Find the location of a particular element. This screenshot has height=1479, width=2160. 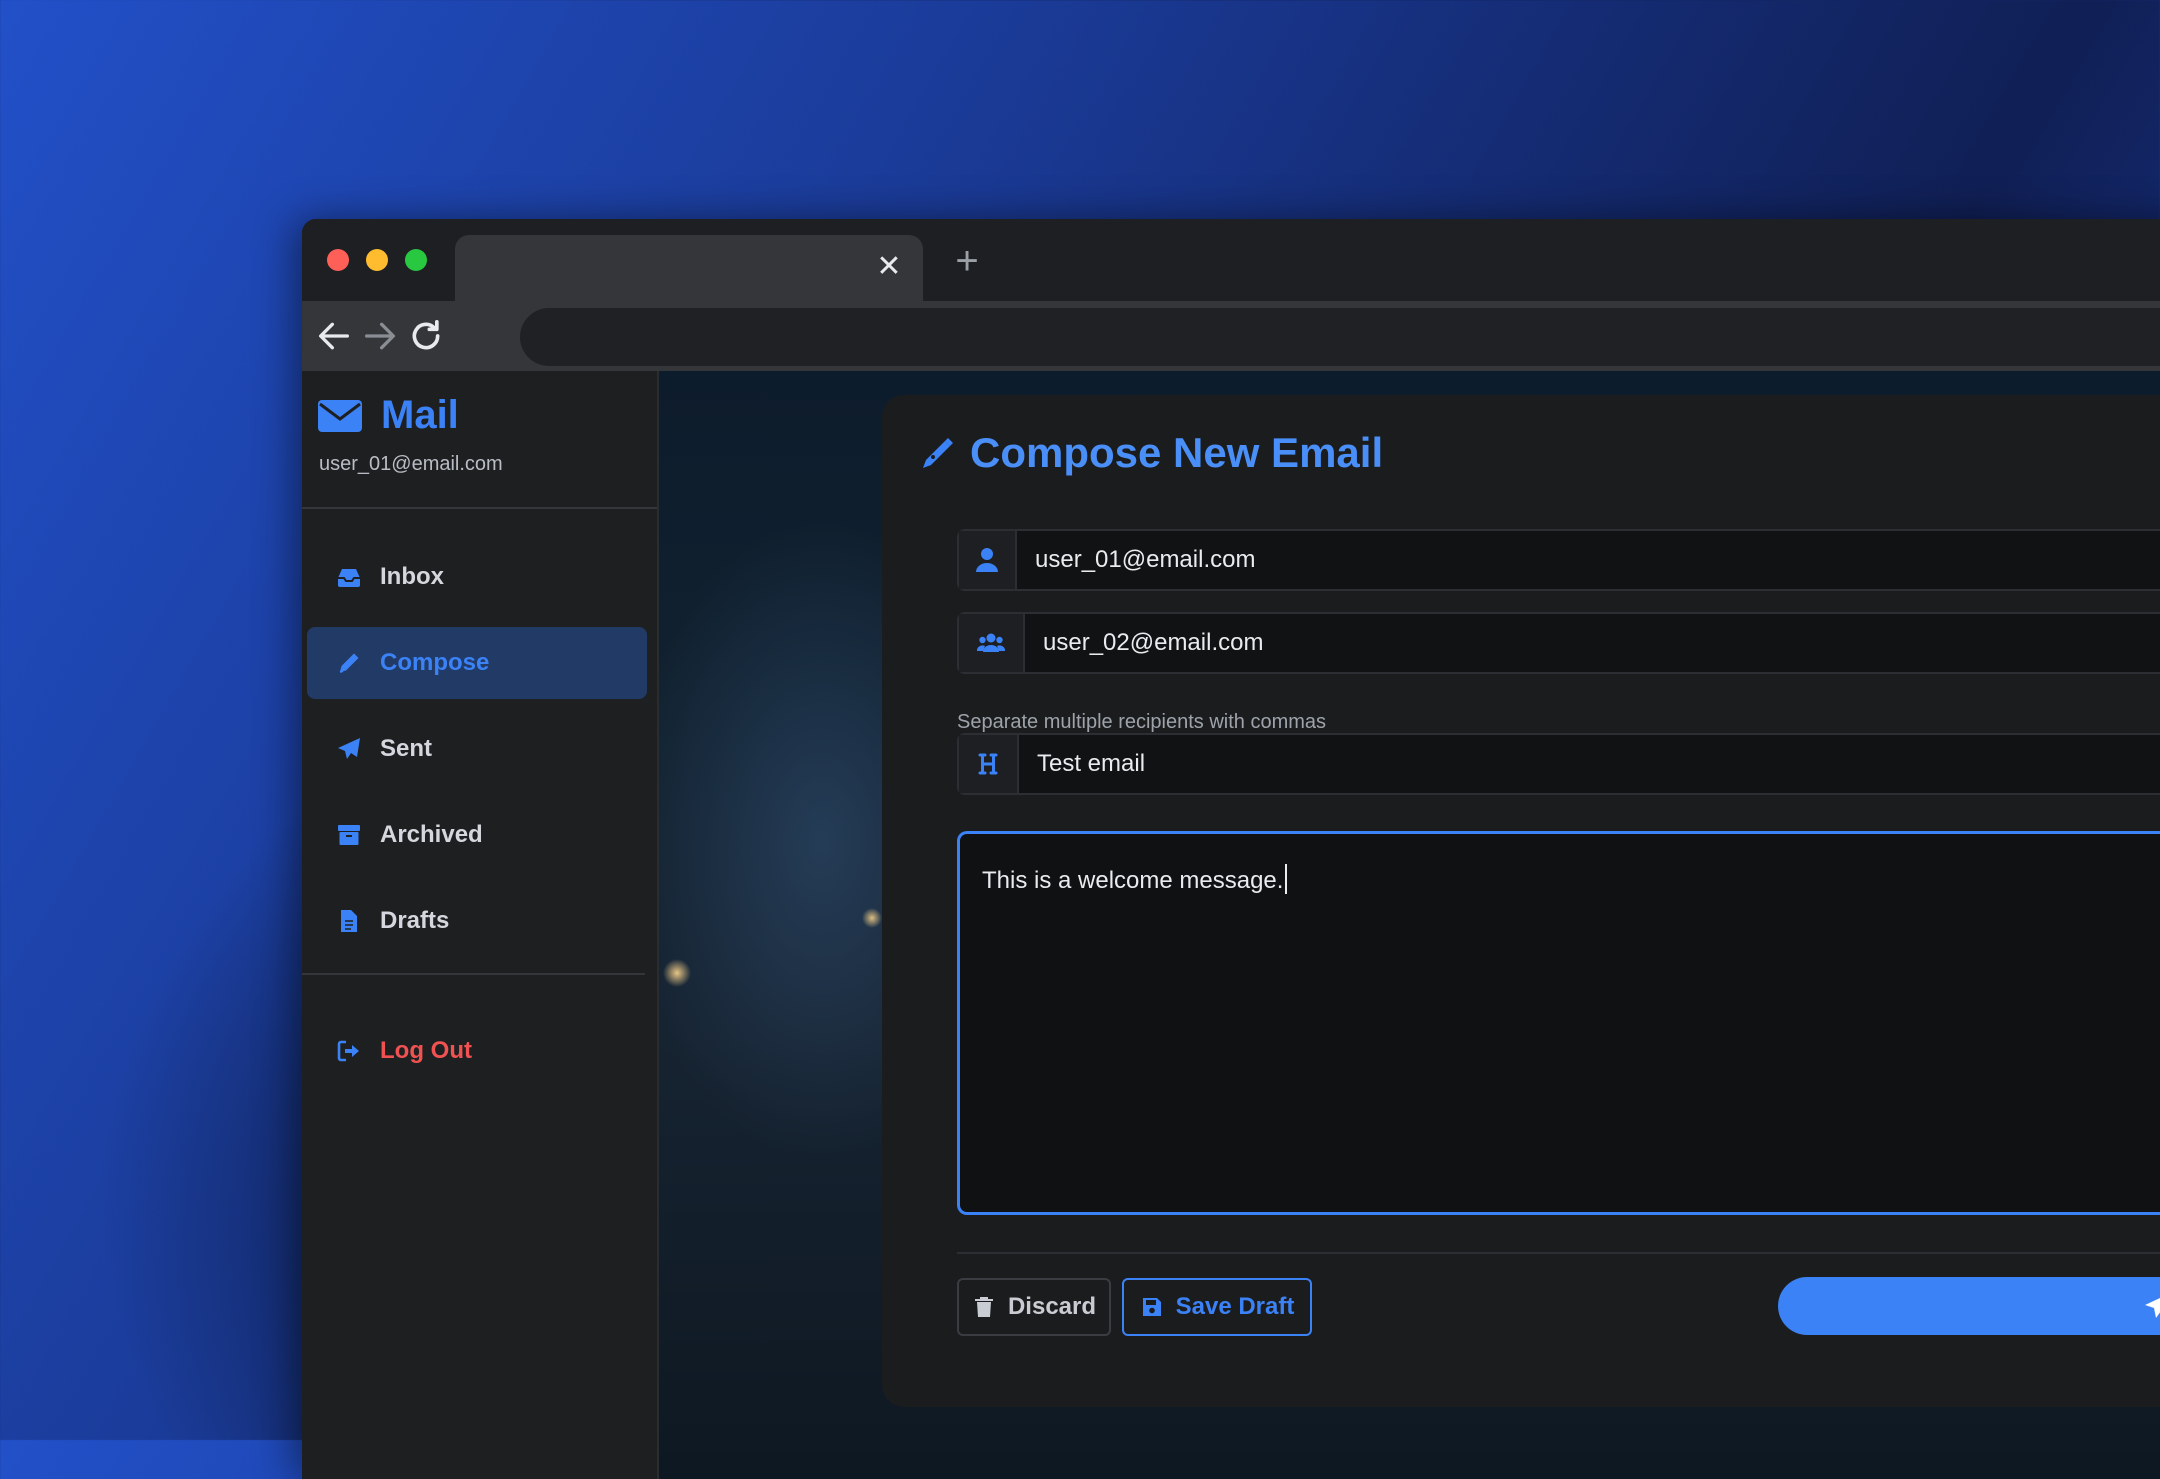

current-user-email: user_01@email.com is located at coordinates (411, 464).